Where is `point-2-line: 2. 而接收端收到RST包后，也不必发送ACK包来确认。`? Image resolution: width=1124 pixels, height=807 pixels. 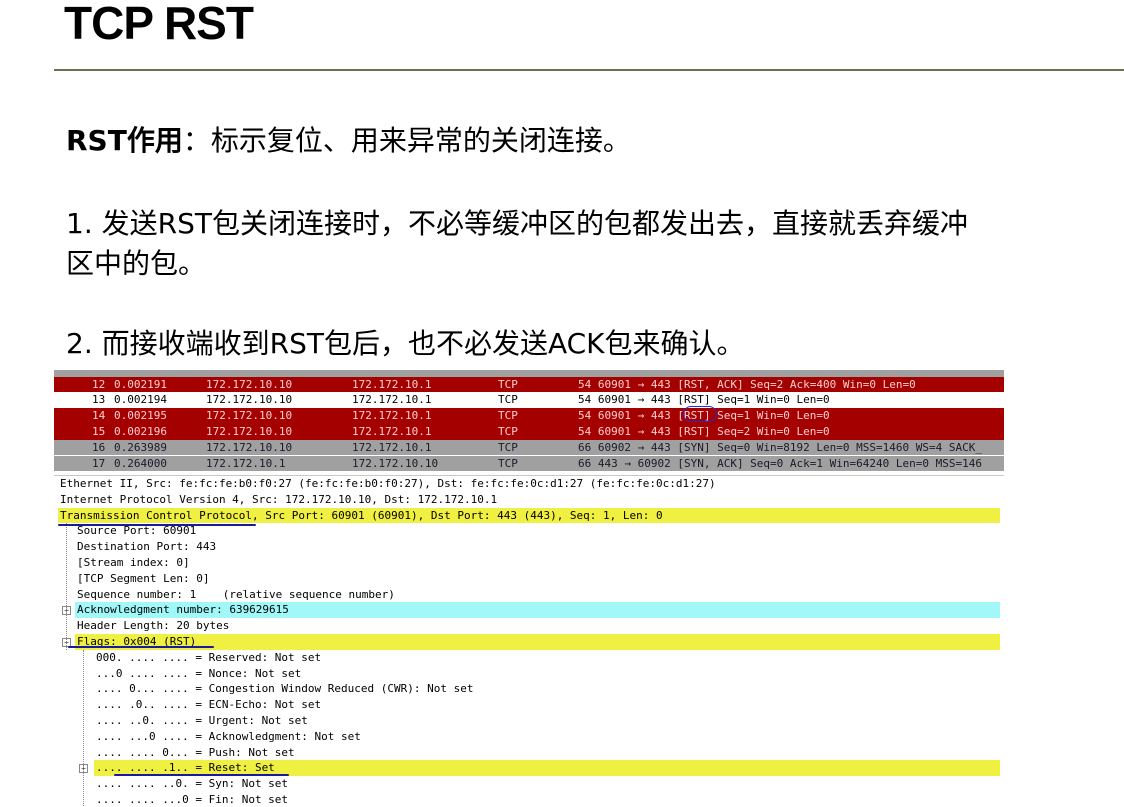
point-2-line: 2. 而接收端收到RST包后，也不必发送ACK包来确认。 is located at coordinates (405, 343).